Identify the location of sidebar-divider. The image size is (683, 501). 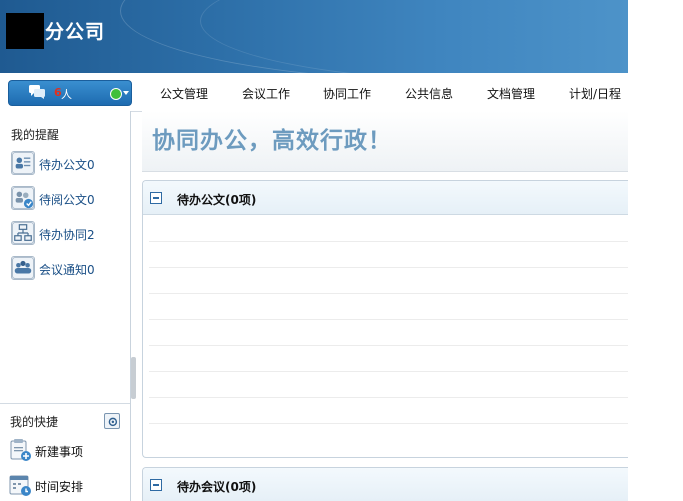
(65, 403).